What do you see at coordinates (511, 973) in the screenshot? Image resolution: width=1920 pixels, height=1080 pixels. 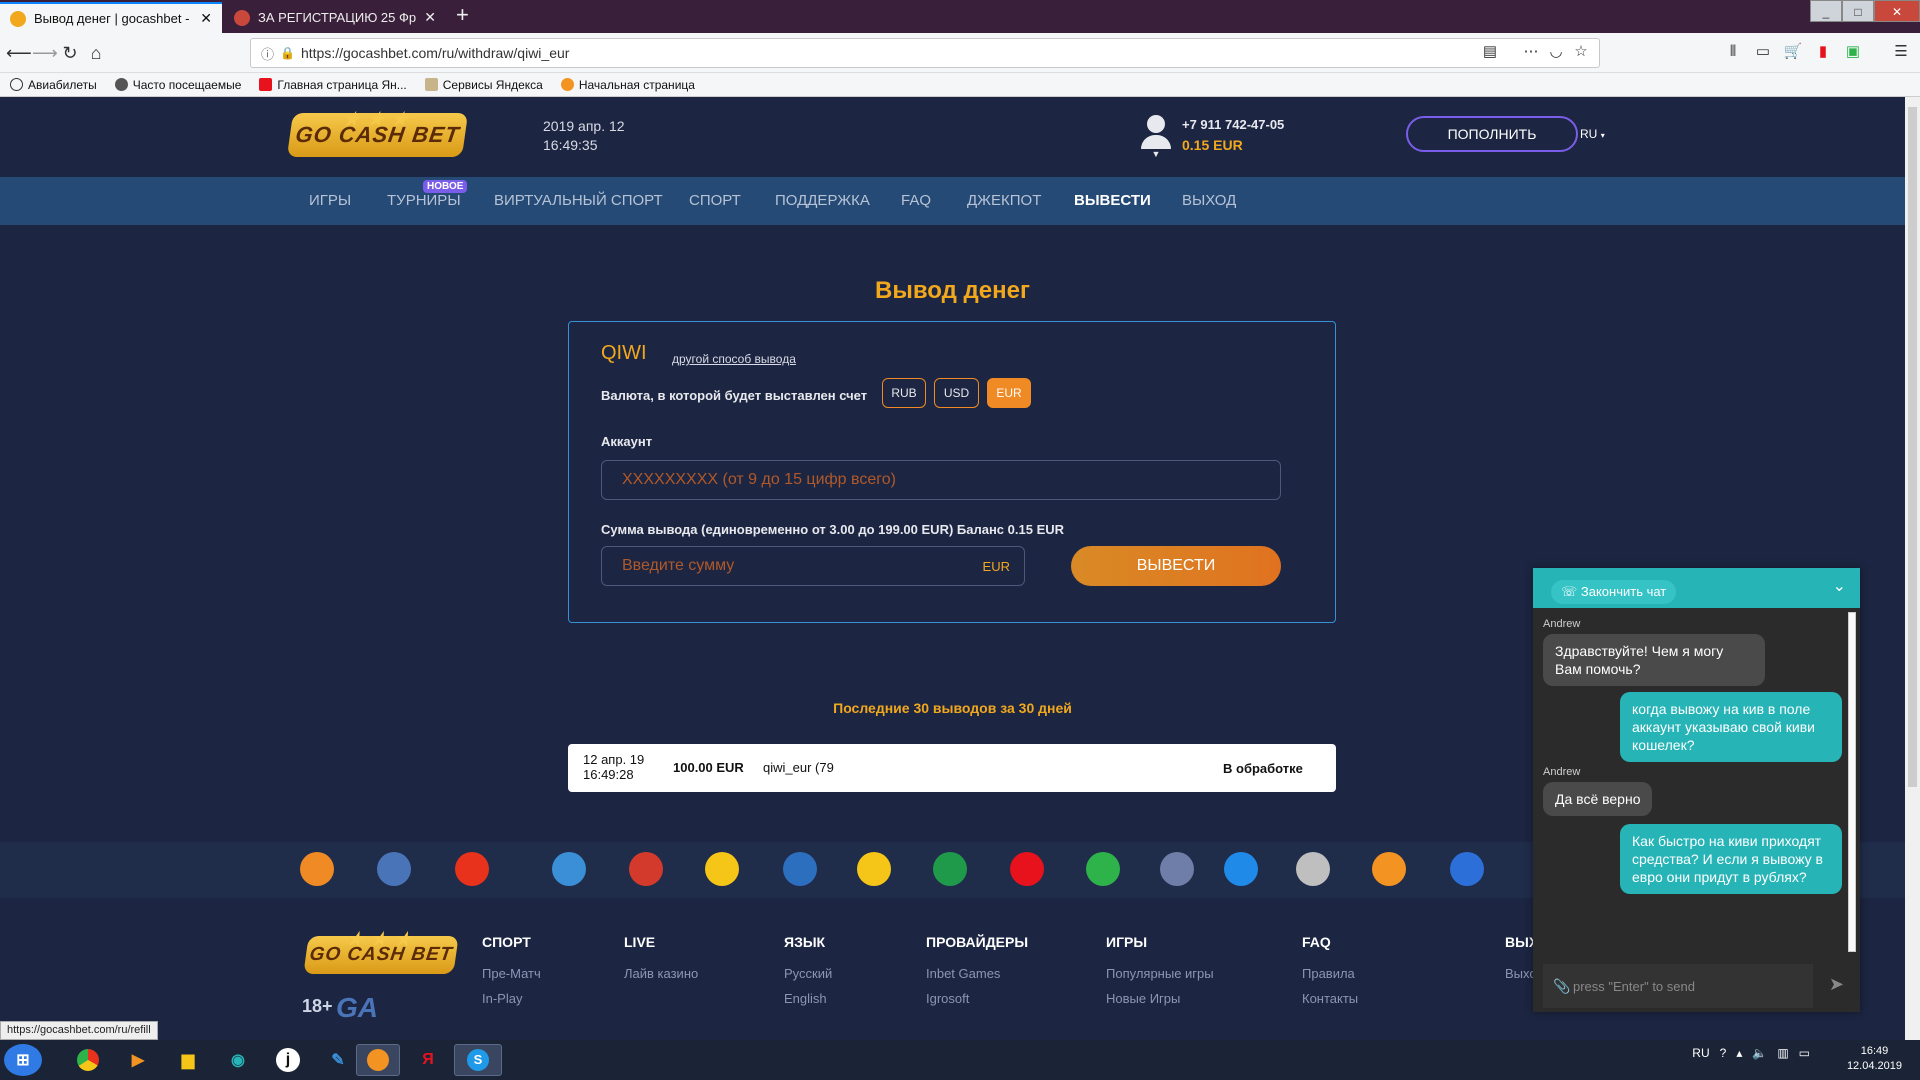 I see `footer-link: Пре-Матч` at bounding box center [511, 973].